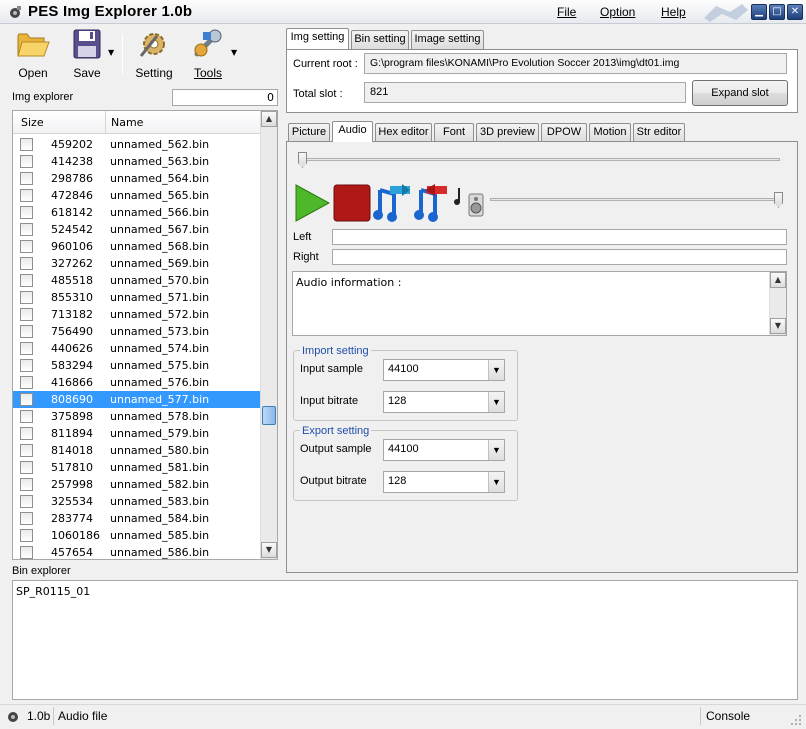  Describe the element at coordinates (137, 178) in the screenshot. I see `table-row: 298786 unnamed_564.bin` at that location.